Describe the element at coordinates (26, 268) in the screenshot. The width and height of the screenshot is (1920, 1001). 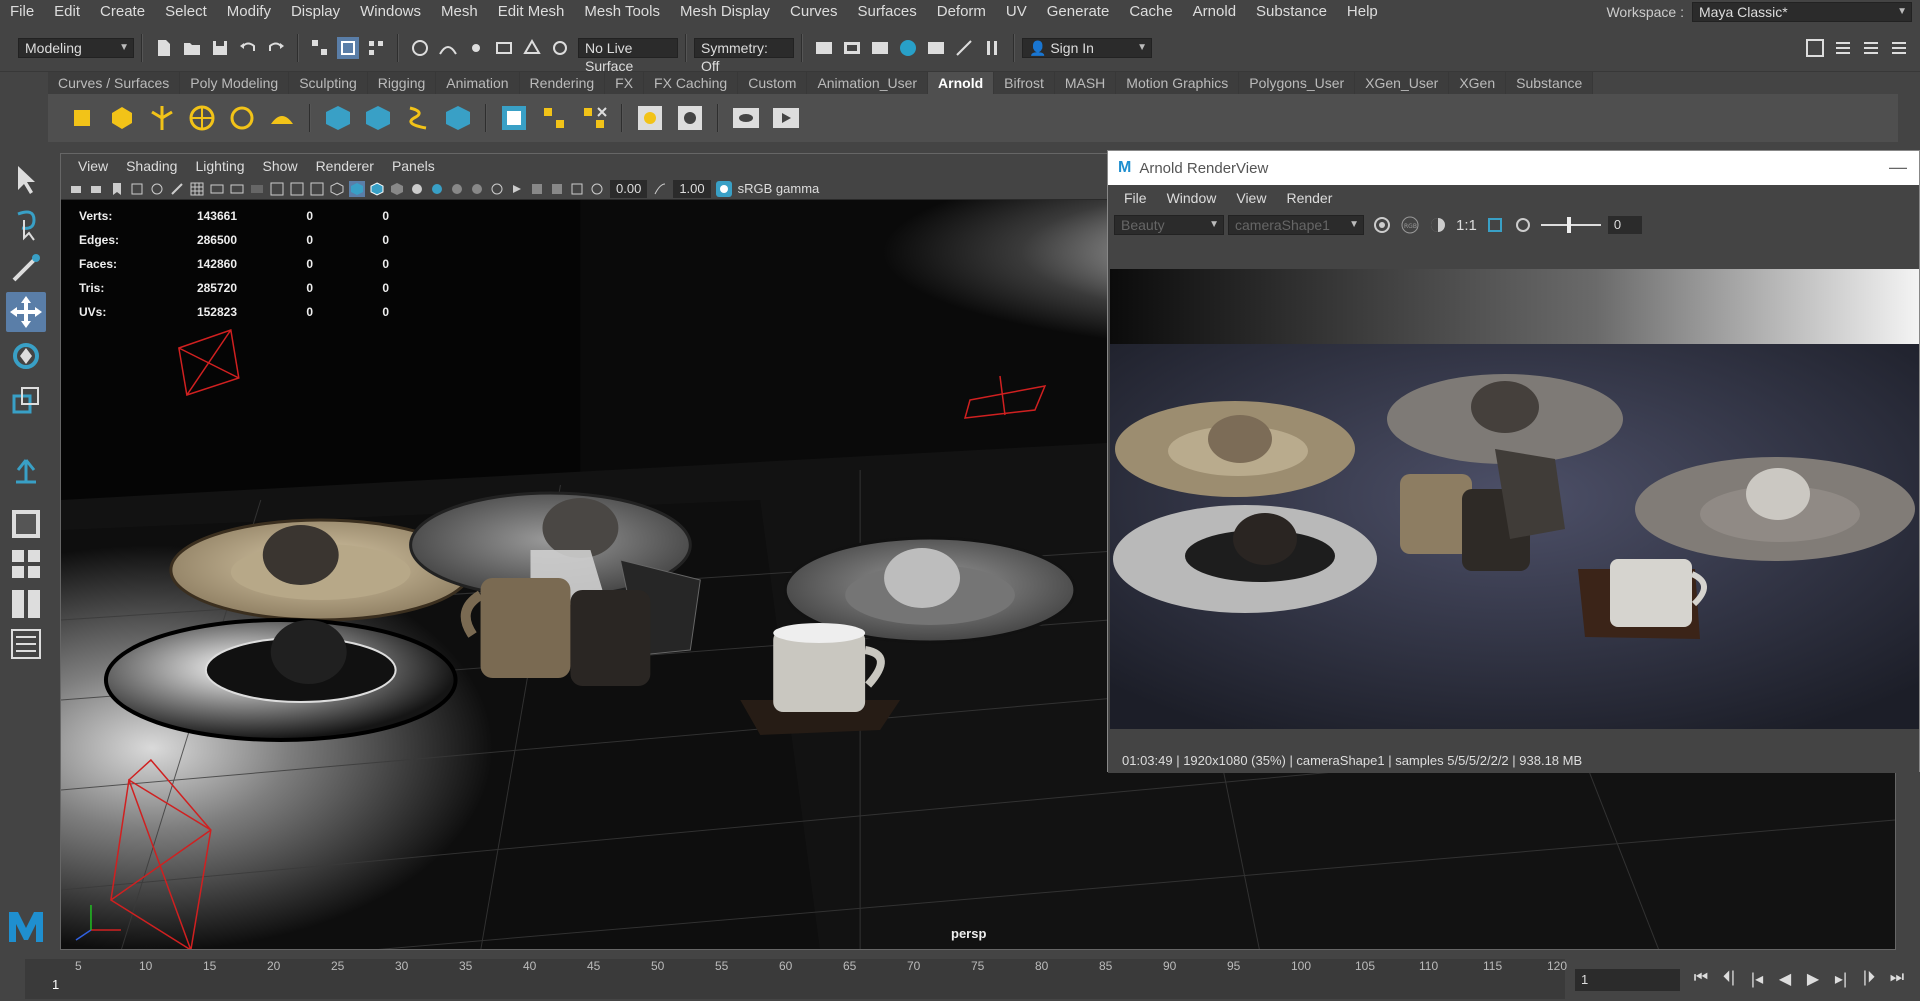
I see `paint-select-tool-icon` at that location.